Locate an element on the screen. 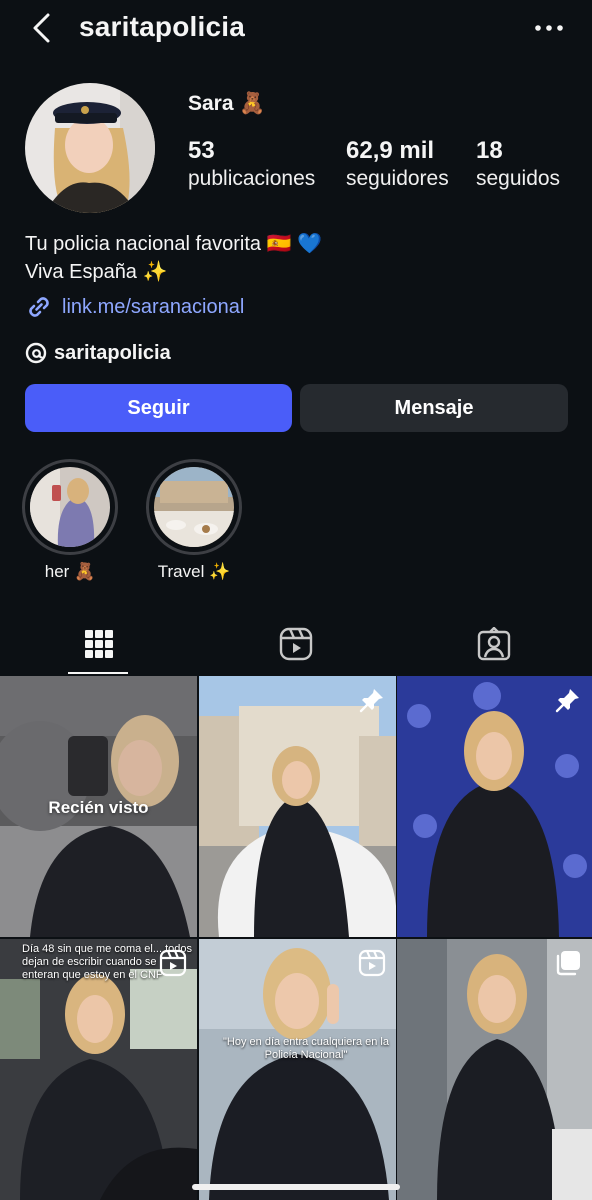  story-highlight: her 🧸 is located at coordinates (70, 520).